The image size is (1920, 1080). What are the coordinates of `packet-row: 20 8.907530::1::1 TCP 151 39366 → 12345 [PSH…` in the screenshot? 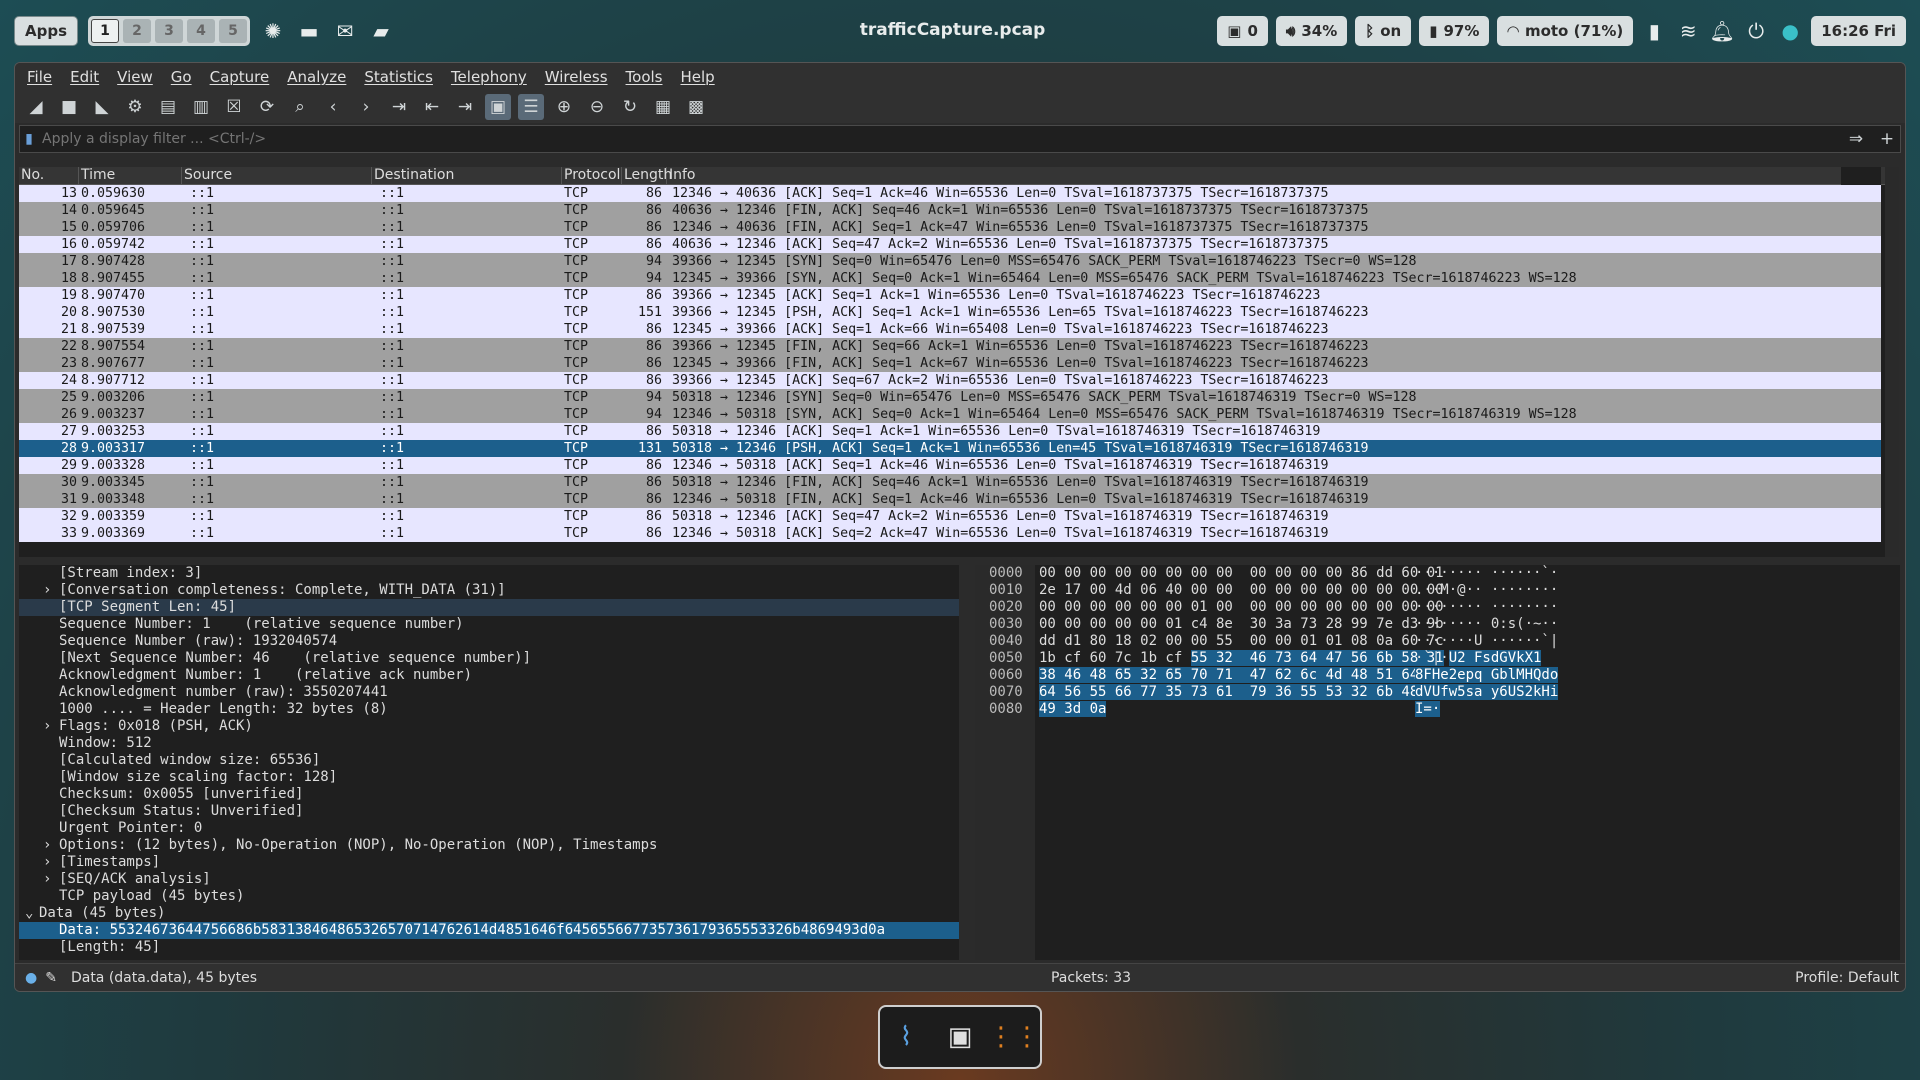 It's located at (930, 312).